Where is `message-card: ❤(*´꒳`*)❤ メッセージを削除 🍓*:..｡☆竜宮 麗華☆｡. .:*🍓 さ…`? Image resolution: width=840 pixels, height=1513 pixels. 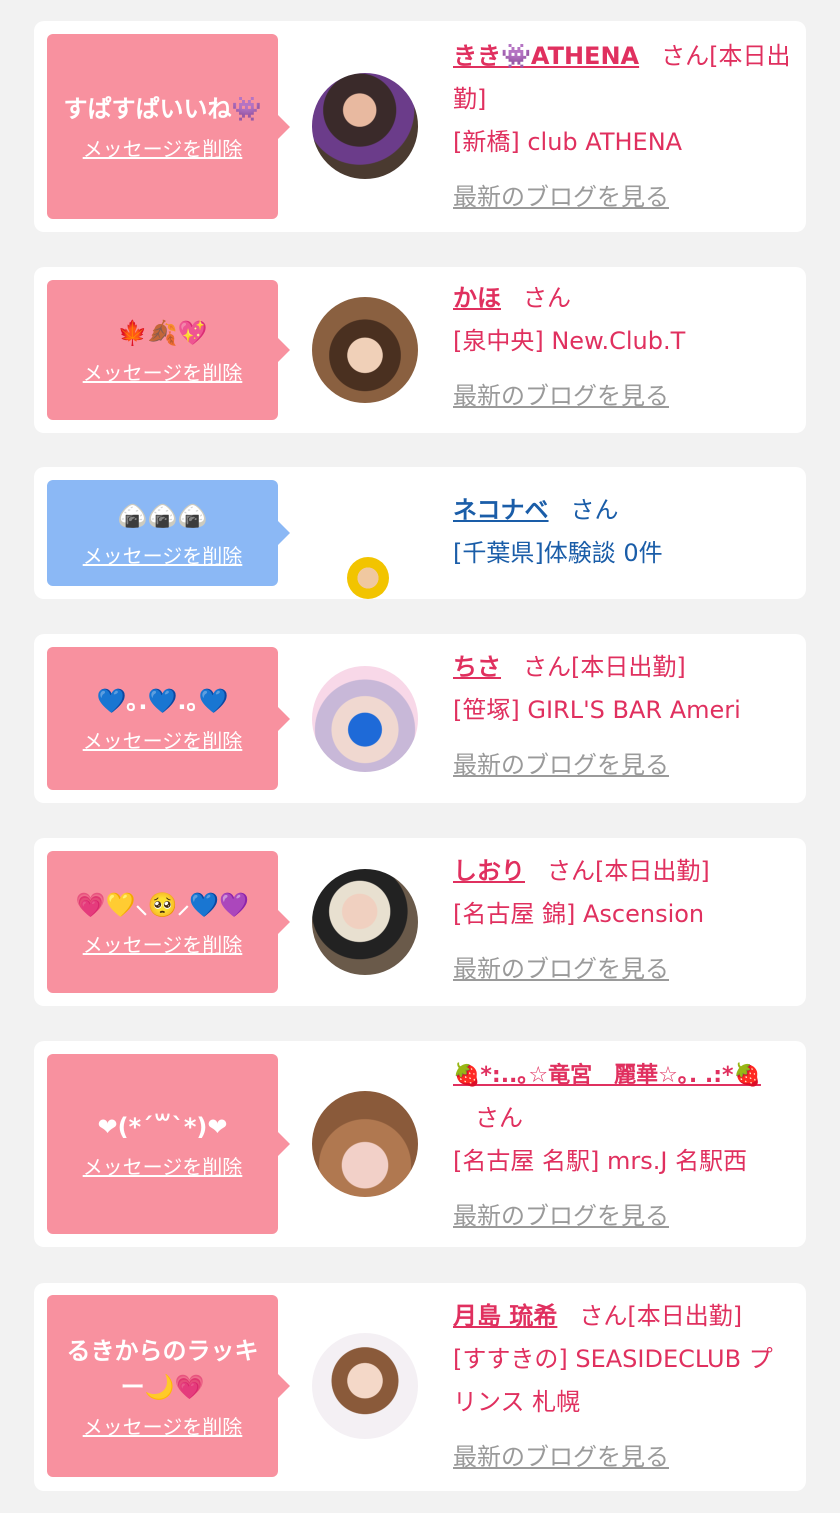 message-card: ❤(*´꒳`*)❤ メッセージを削除 🍓*:..｡☆竜宮 麗華☆｡. .:*🍓 さ… is located at coordinates (420, 1144).